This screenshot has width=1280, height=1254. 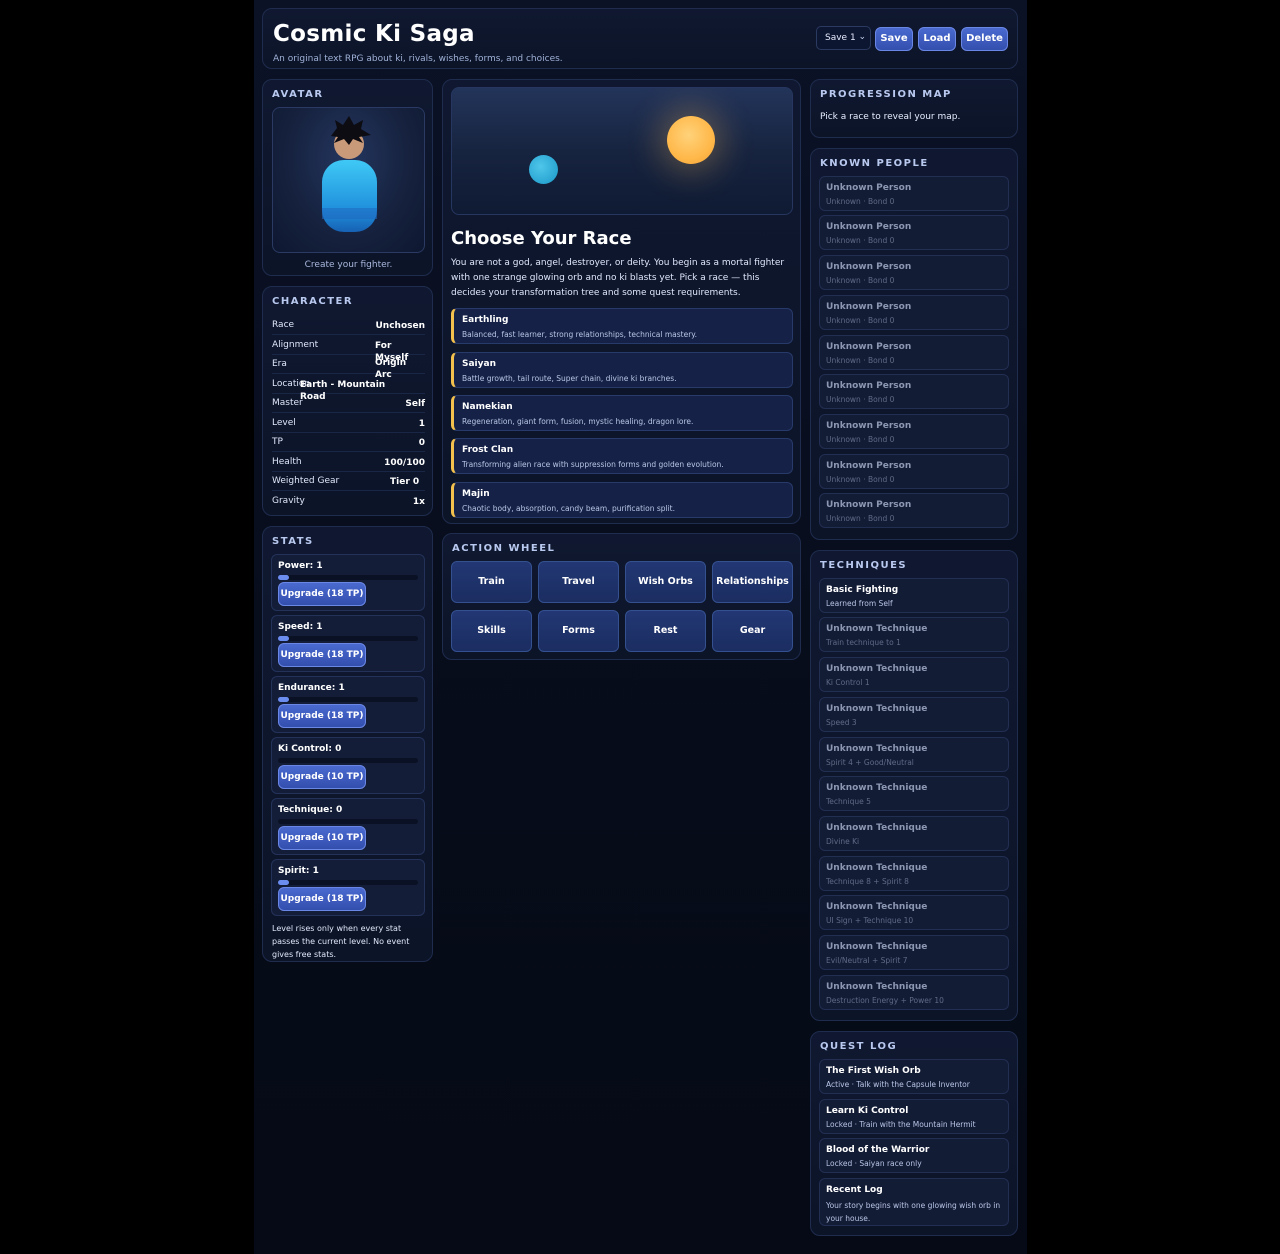 I want to click on upgrade-power-button: Upgrade (18 TP), so click(x=322, y=594).